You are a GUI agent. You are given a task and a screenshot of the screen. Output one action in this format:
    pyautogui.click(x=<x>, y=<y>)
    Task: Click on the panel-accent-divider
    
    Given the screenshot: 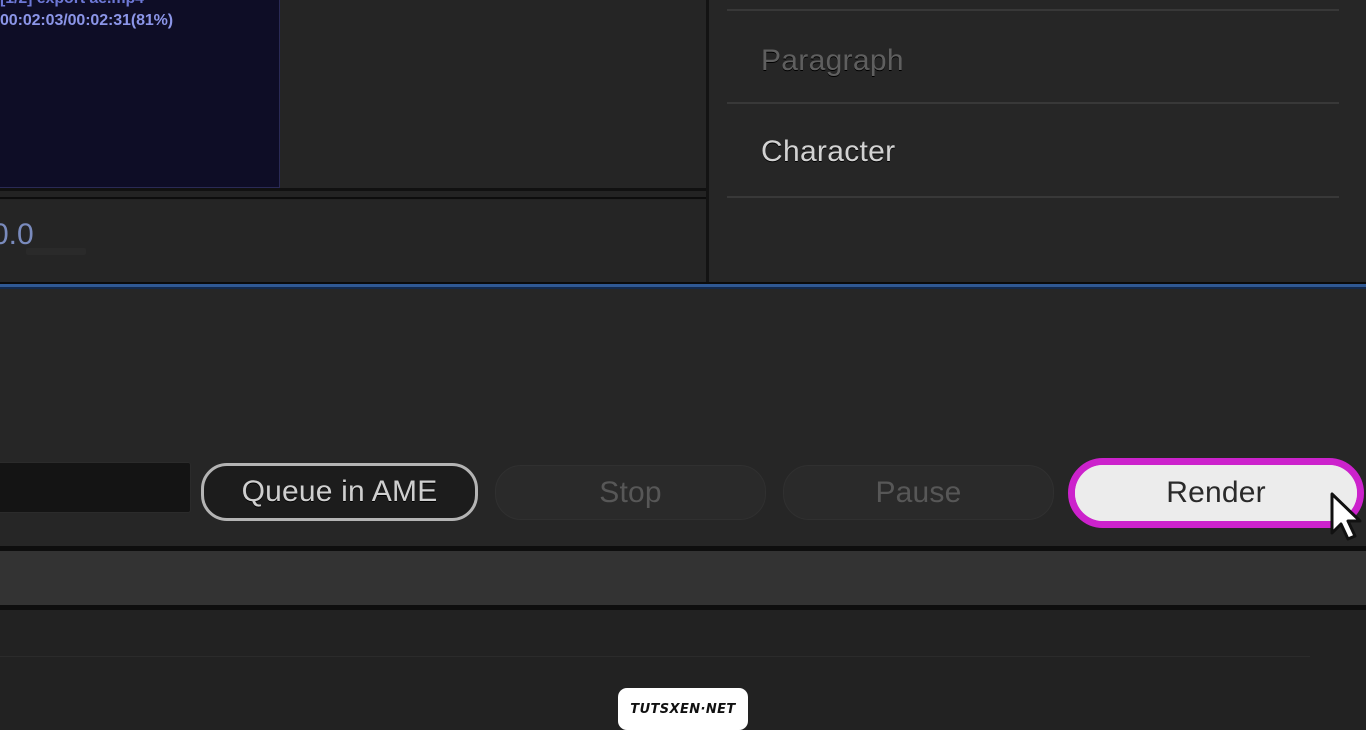 What is the action you would take?
    pyautogui.click(x=683, y=285)
    